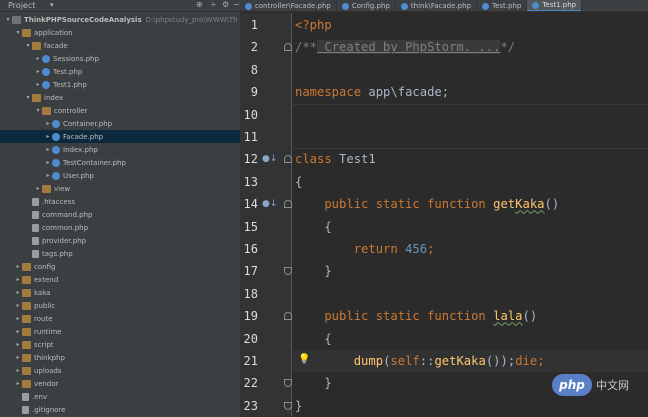 This screenshot has height=417, width=648. I want to click on tree-file: .gitignore, so click(120, 409).